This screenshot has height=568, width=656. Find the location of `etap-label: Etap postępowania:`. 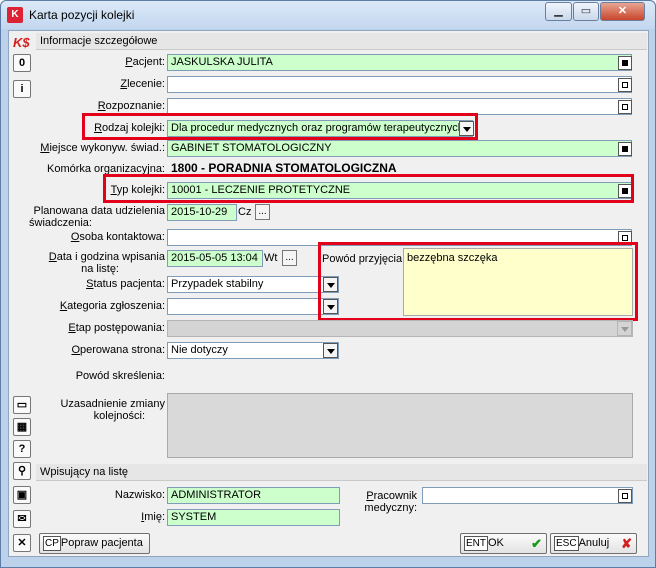

etap-label: Etap postępowania: is located at coordinates (116, 328).